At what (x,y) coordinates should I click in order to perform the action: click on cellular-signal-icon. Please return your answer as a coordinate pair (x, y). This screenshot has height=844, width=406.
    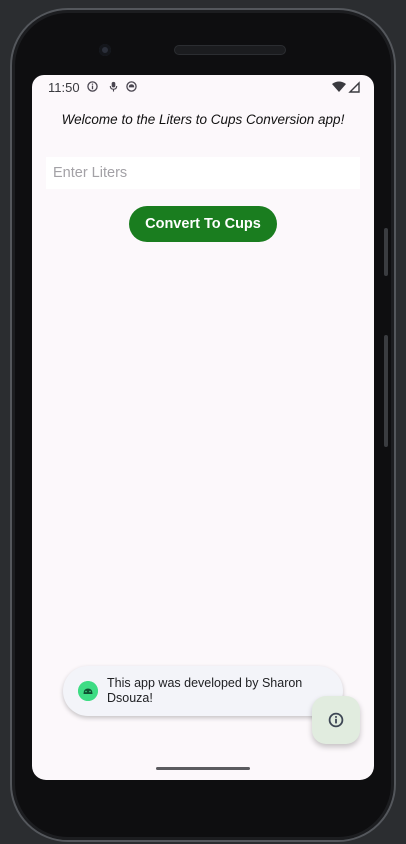
    Looking at the image, I should click on (354, 87).